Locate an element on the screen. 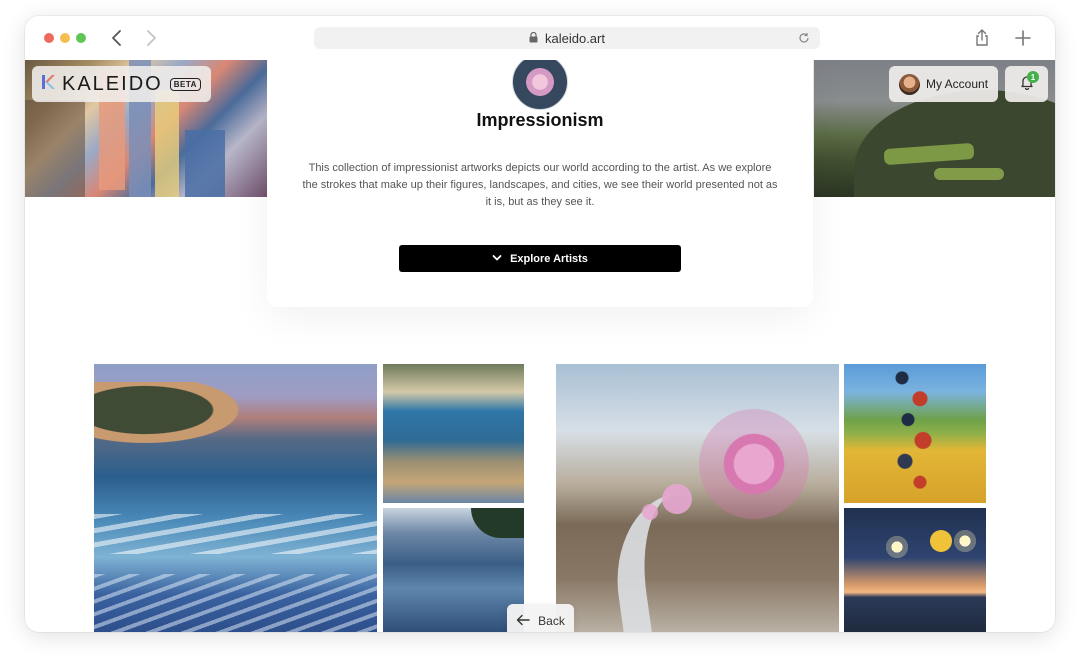 This screenshot has height=666, width=1080. address-bar: kaleido.art is located at coordinates (567, 38).